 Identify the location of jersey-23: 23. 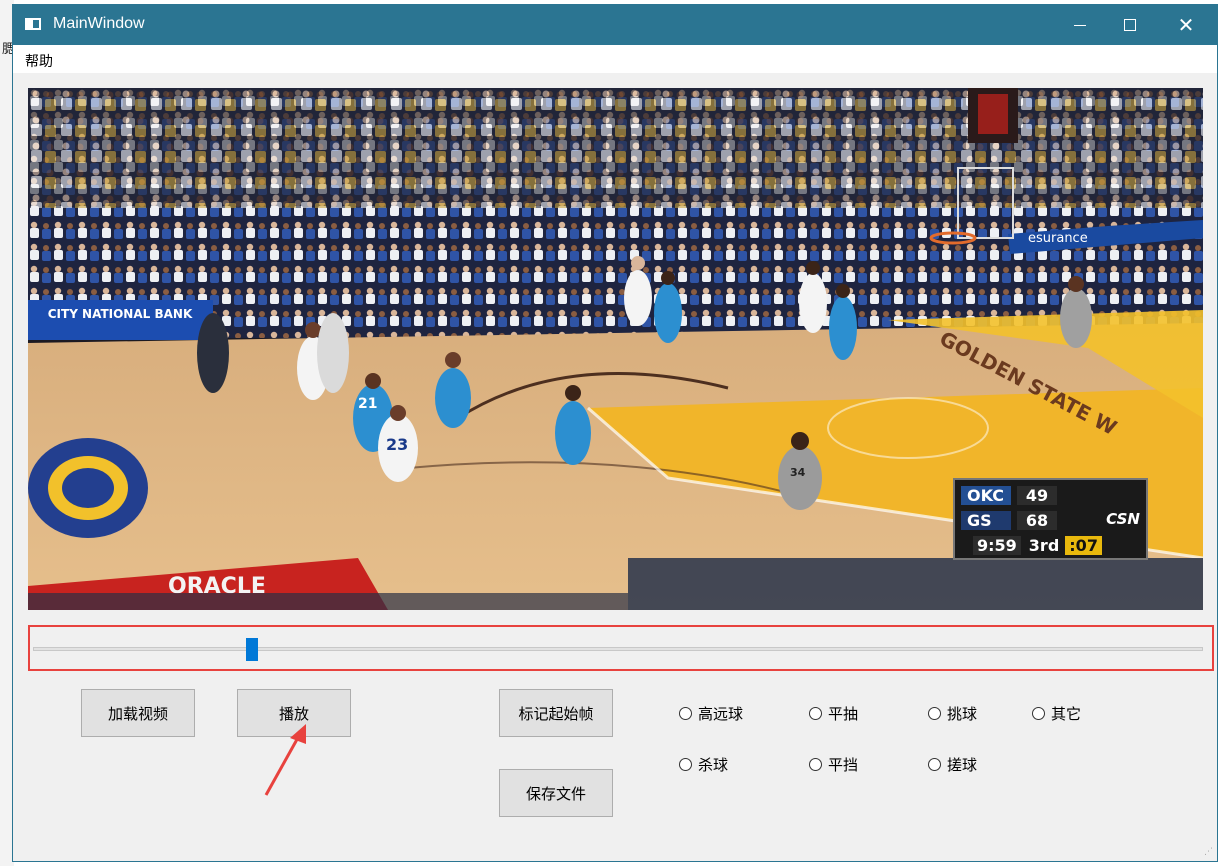
(397, 444).